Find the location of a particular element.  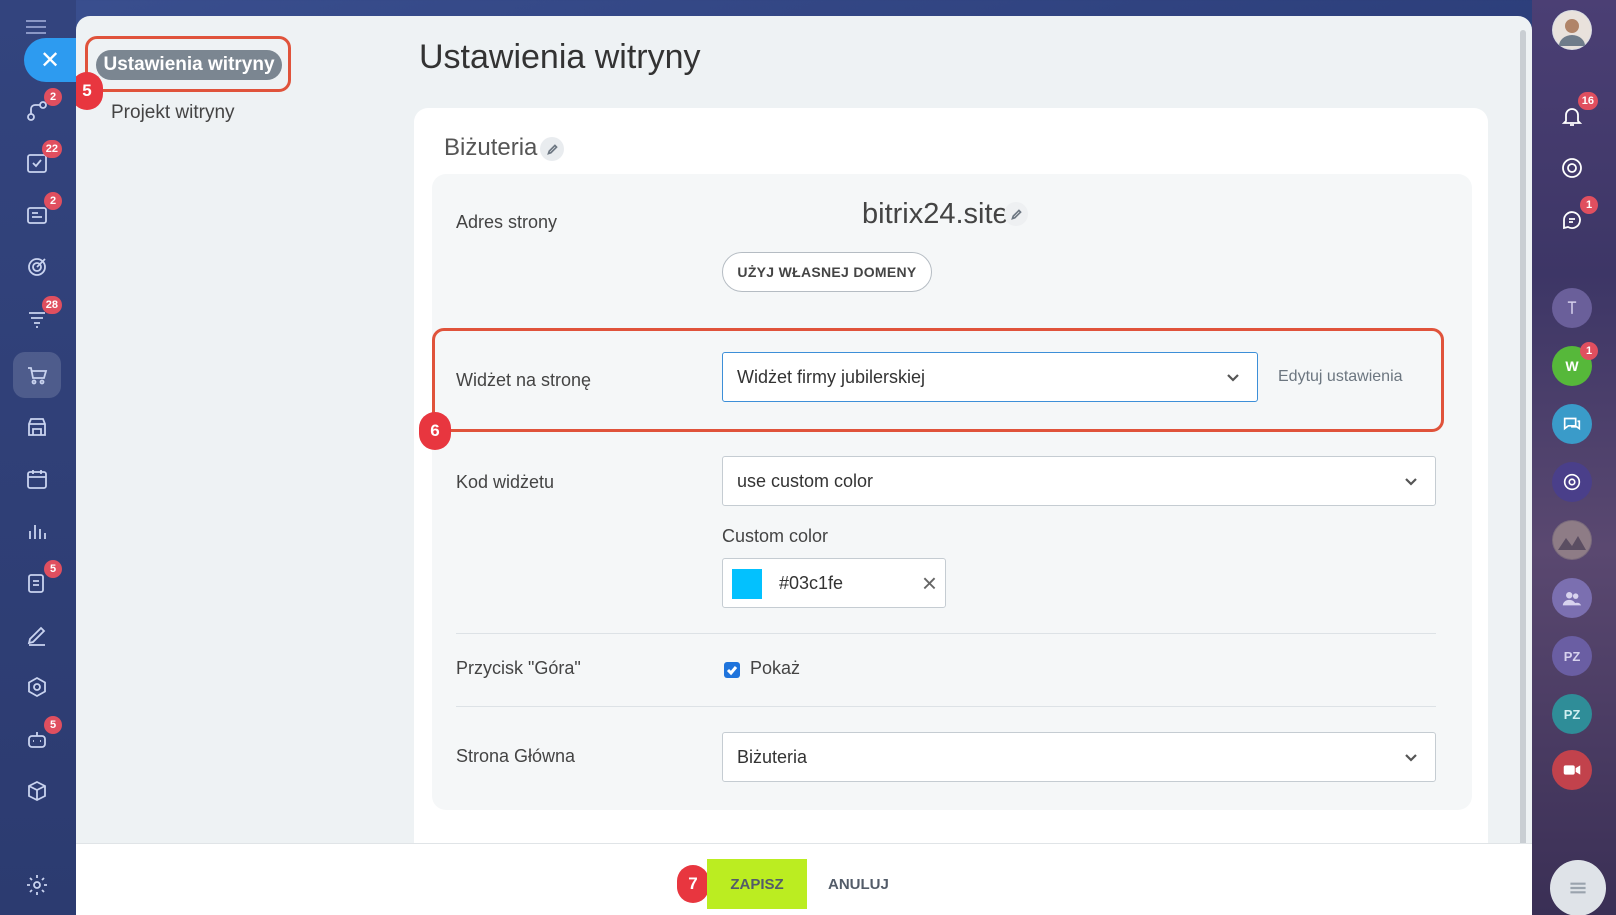

right-sidebar: 16 1 W 1 PZ PZ is located at coordinates (1574, 457).